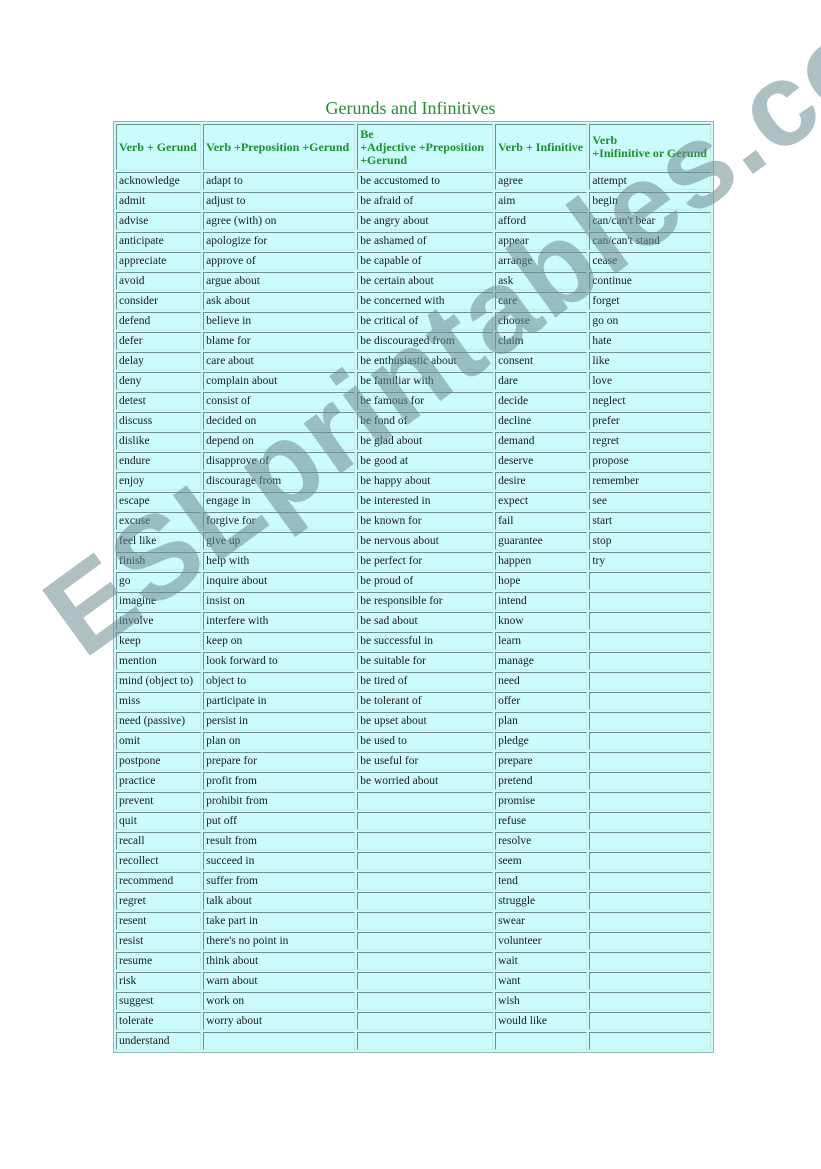 This screenshot has height=1169, width=821. Describe the element at coordinates (279, 361) in the screenshot. I see `cell-verb-prep-gerund: care about` at that location.